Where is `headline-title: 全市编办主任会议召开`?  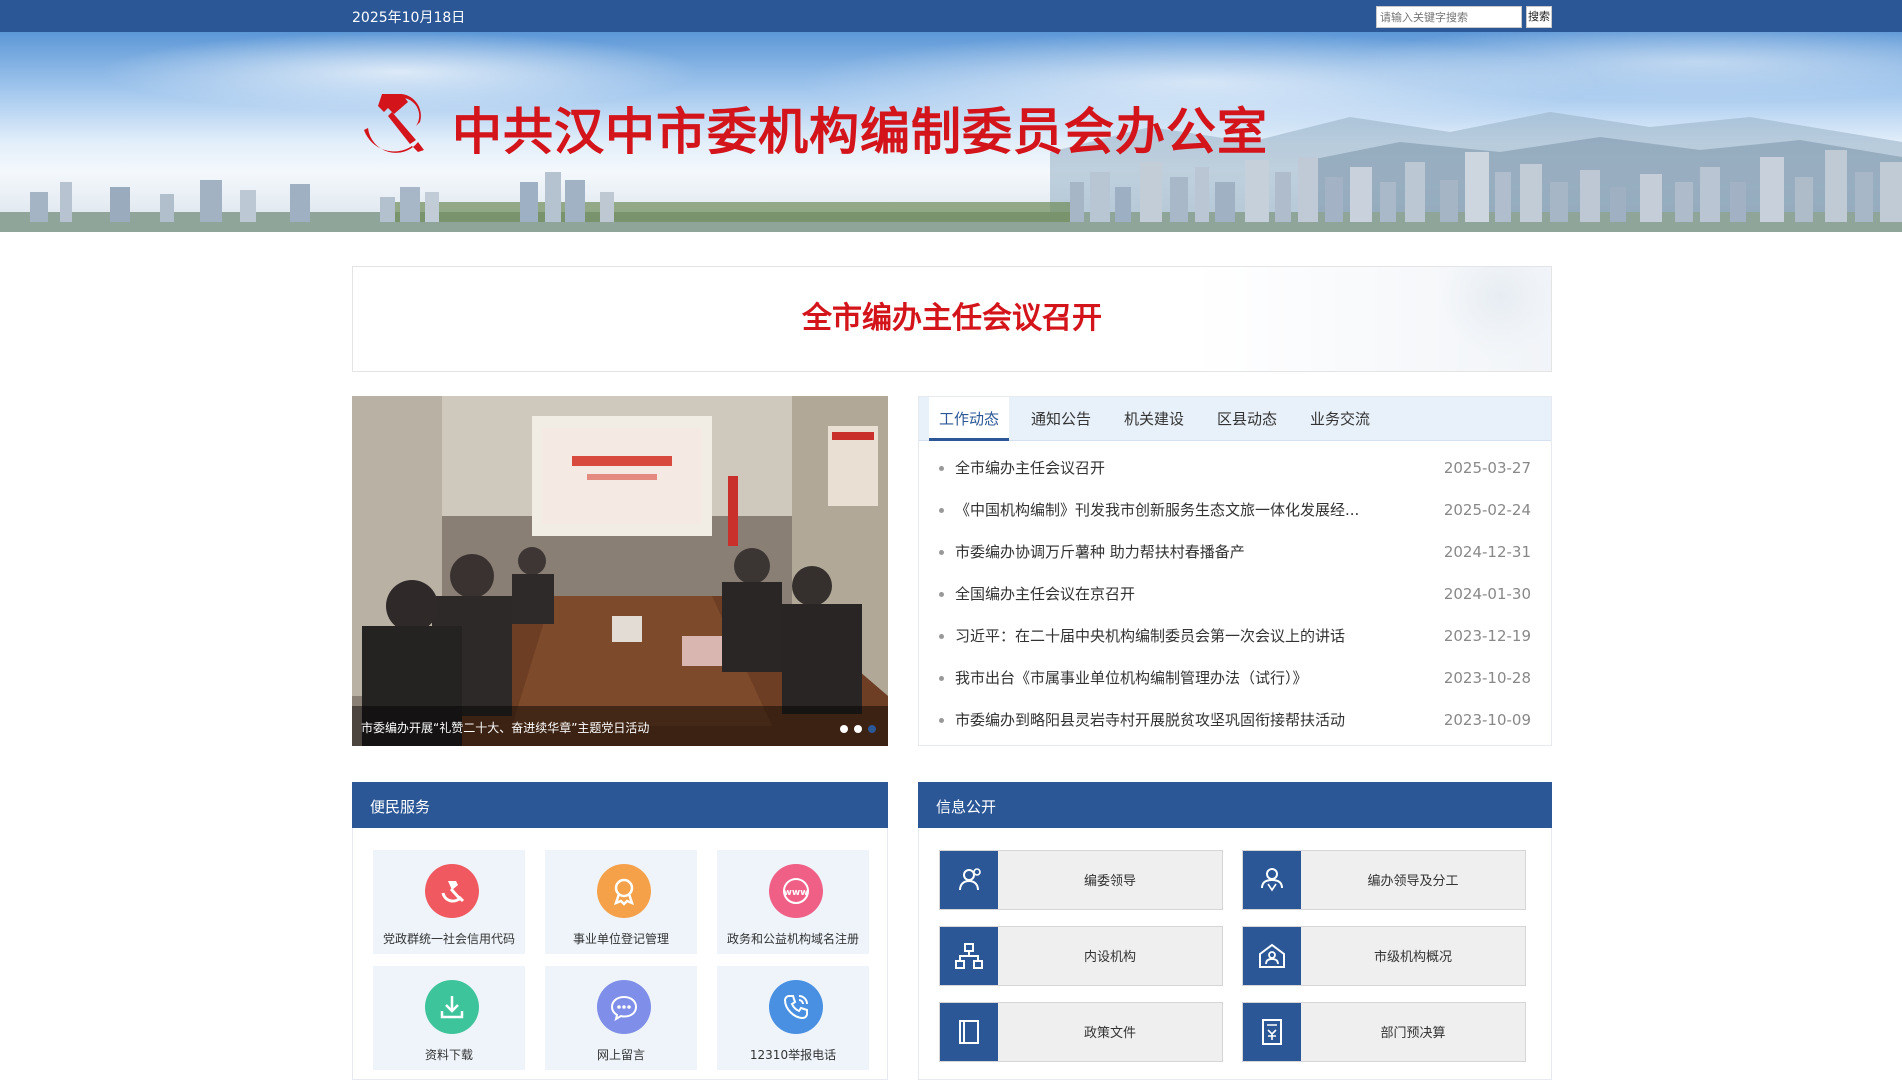 headline-title: 全市编办主任会议召开 is located at coordinates (952, 315).